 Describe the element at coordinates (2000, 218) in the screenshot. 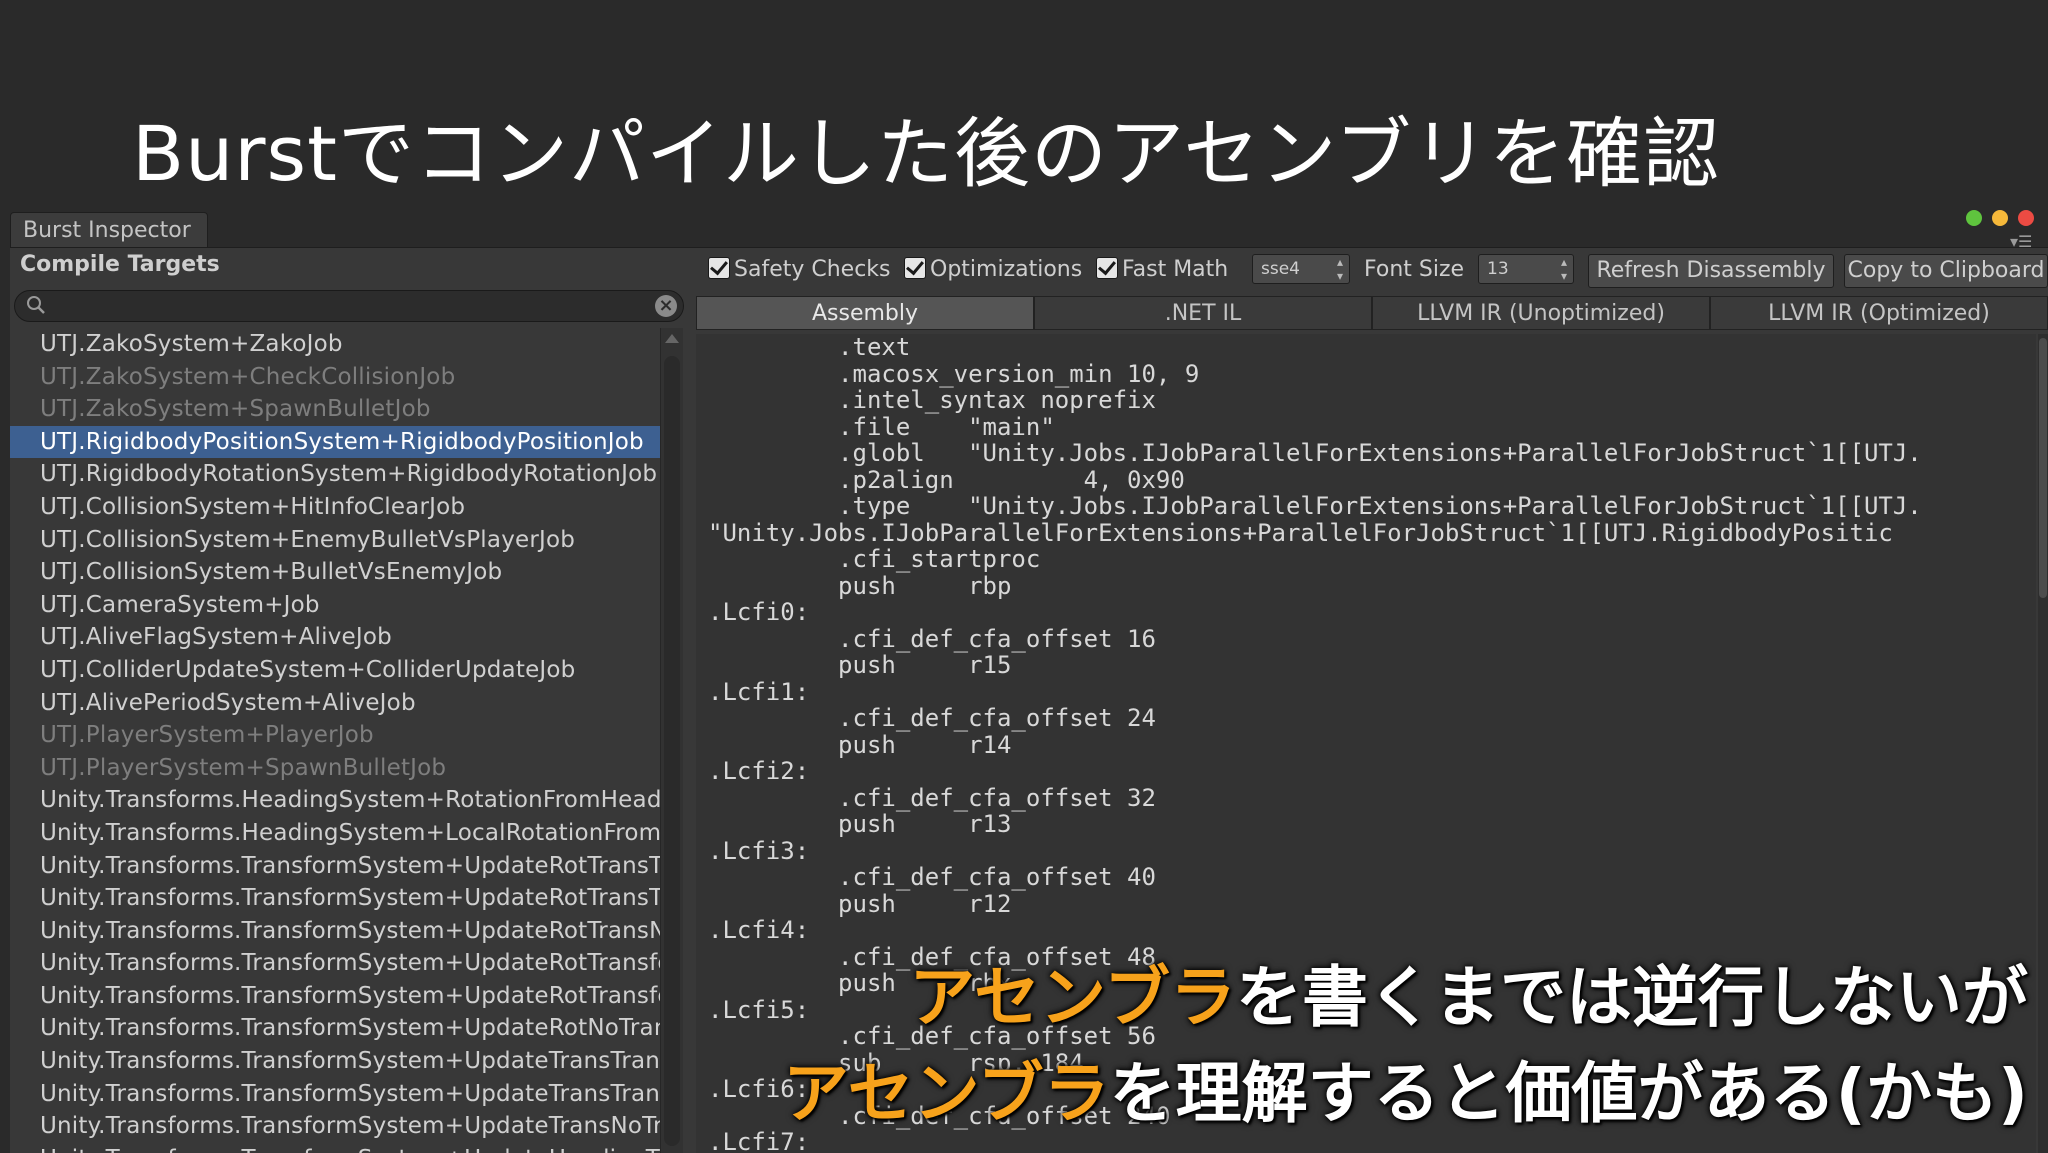

I see `window-minimize-button` at that location.